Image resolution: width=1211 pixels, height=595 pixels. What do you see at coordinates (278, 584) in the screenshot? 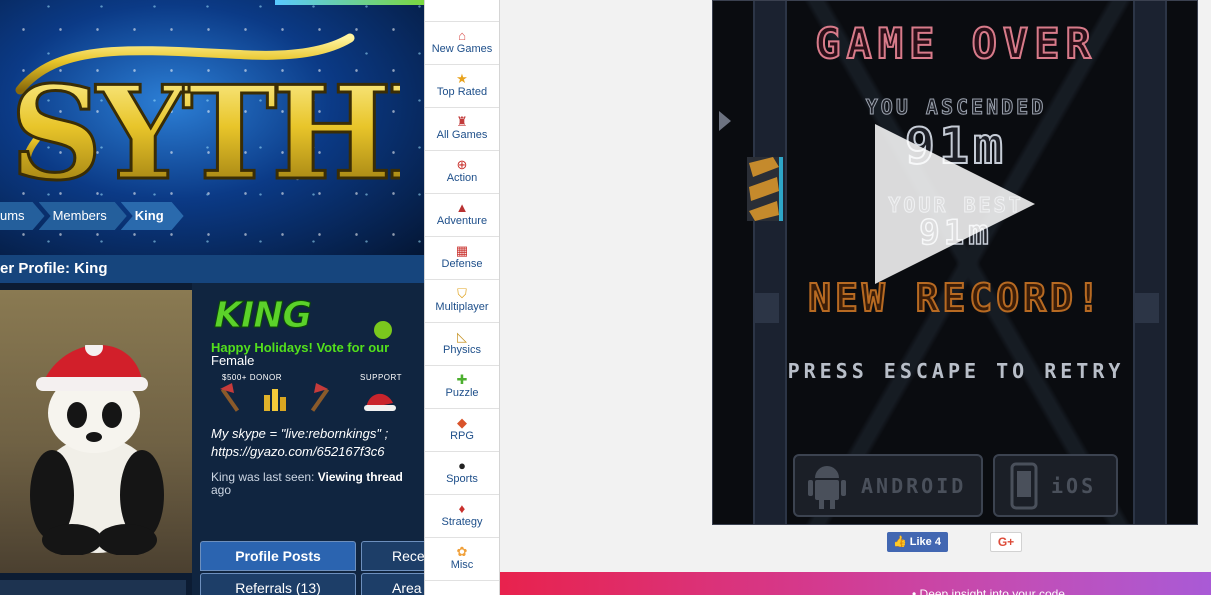
I see `tab-referrals: Referrals (13)` at bounding box center [278, 584].